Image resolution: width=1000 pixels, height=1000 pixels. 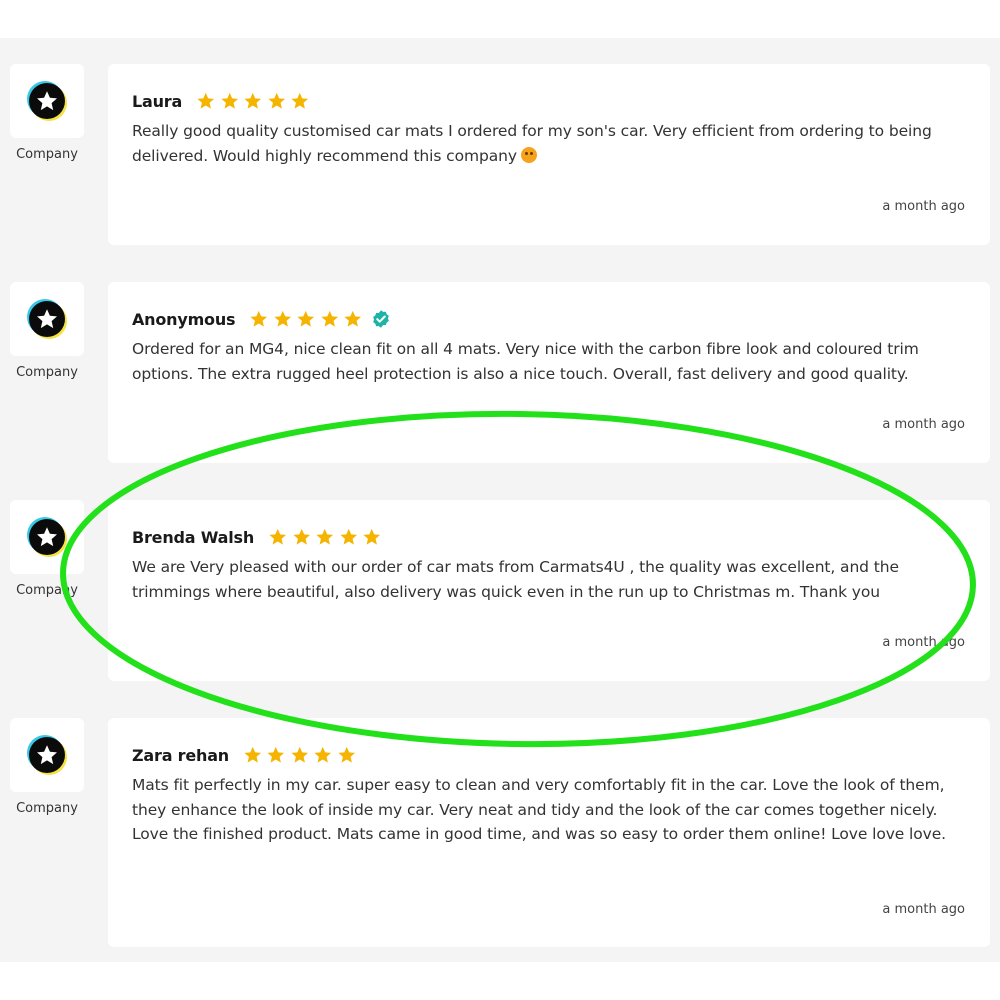 What do you see at coordinates (528, 154) in the screenshot?
I see `smiling-face-emoji-icon` at bounding box center [528, 154].